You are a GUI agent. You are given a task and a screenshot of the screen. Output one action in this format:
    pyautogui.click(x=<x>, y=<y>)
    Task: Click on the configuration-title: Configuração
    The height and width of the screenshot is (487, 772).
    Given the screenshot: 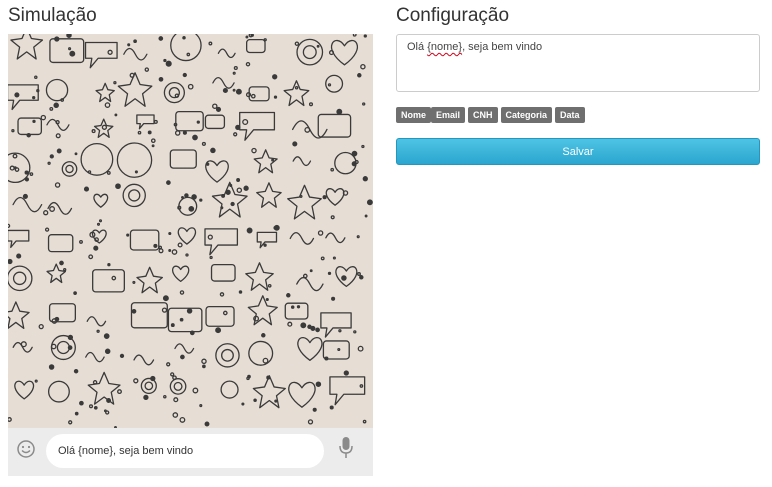 What is the action you would take?
    pyautogui.click(x=453, y=15)
    